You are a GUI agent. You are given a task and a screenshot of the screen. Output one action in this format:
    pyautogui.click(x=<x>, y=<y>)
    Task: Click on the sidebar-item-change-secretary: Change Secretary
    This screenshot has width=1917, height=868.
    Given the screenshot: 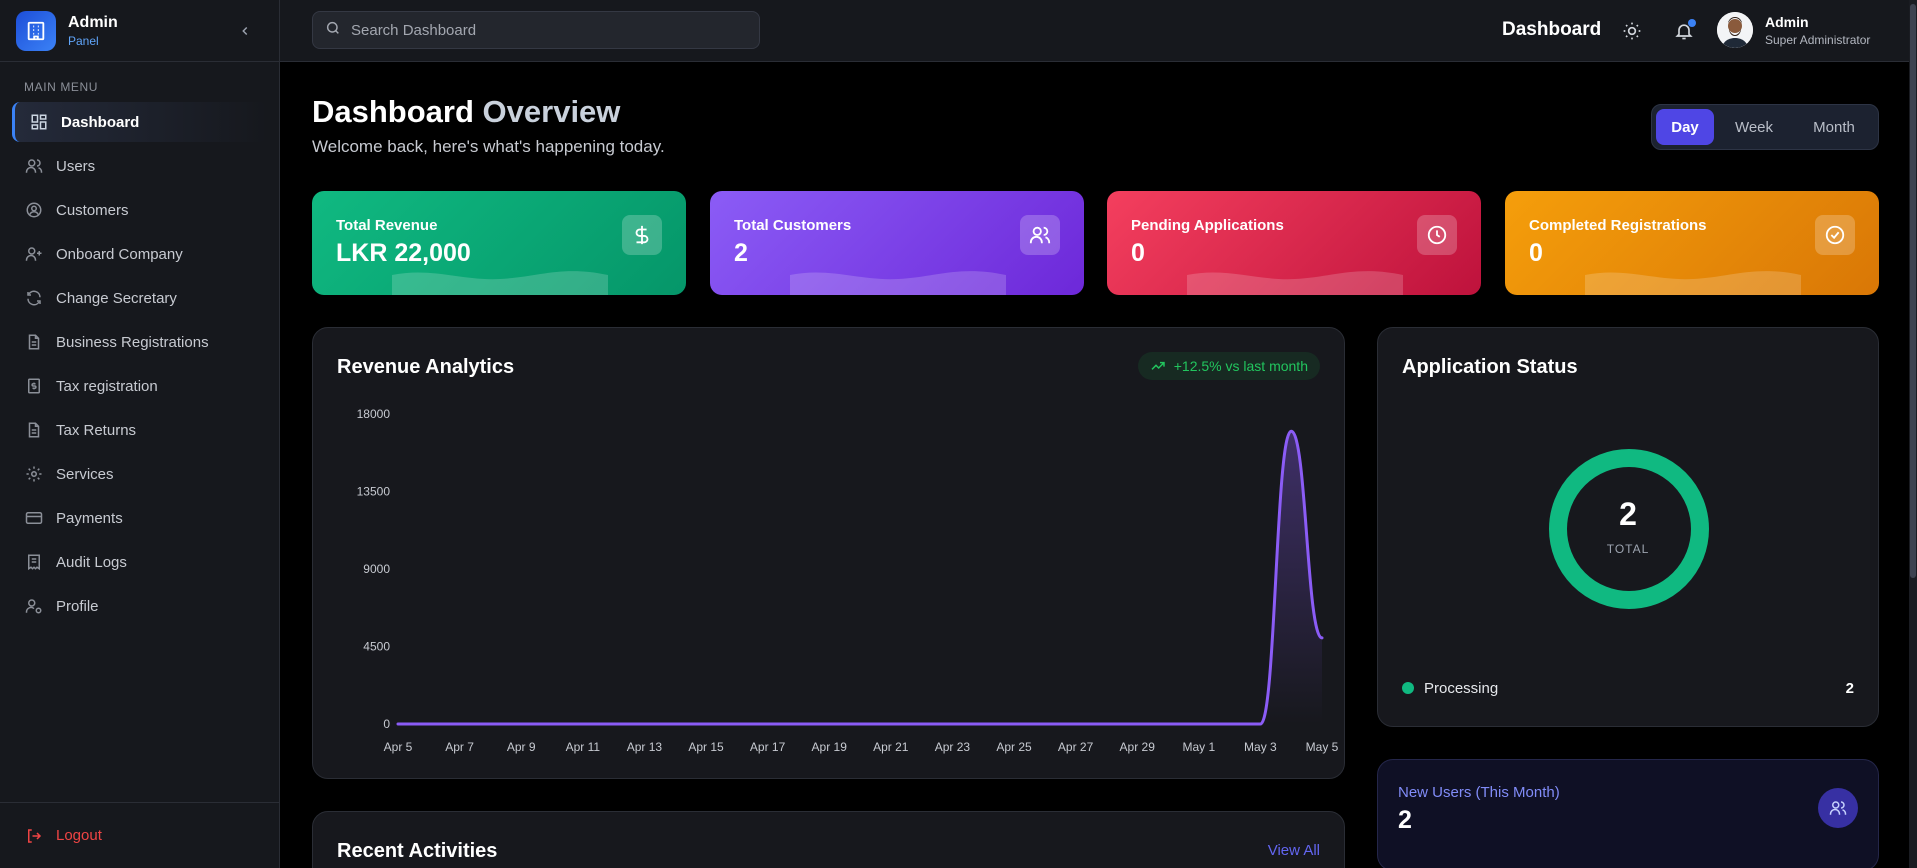 What is the action you would take?
    pyautogui.click(x=139, y=298)
    